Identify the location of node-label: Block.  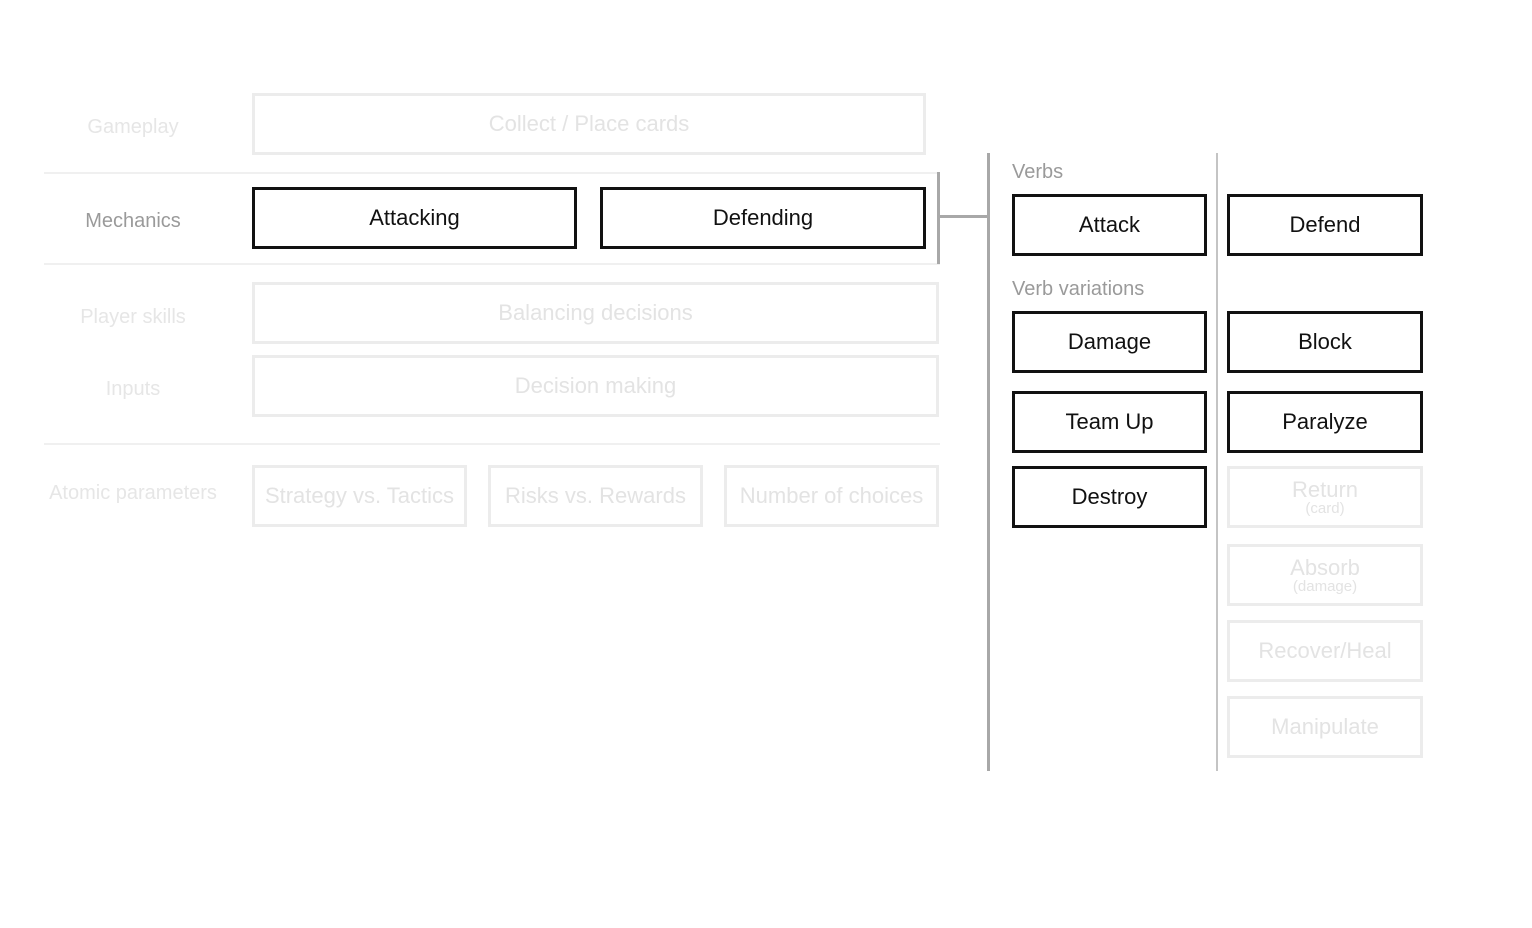
(1325, 342).